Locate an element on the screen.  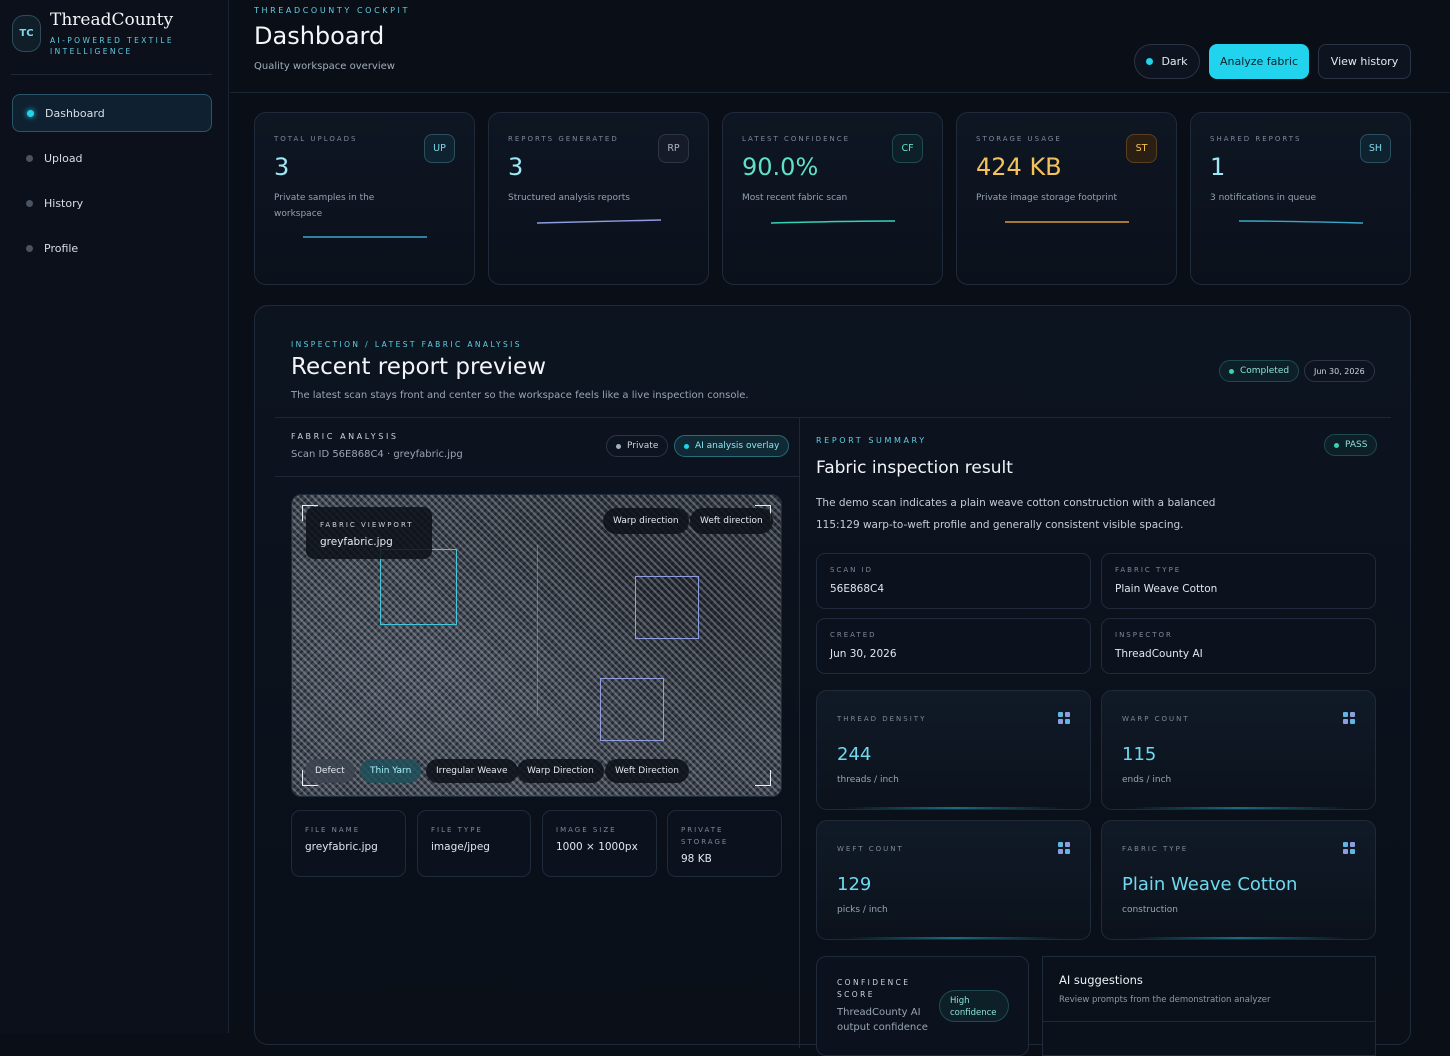
info-value: Jun 30, 2026 is located at coordinates (863, 654).